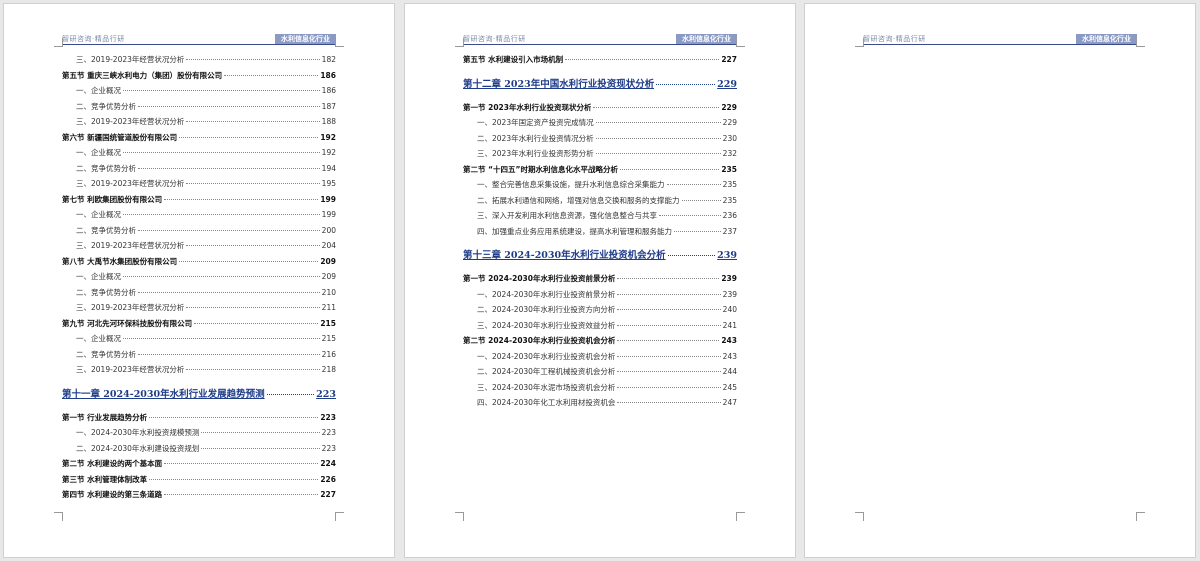 The height and width of the screenshot is (561, 1200). What do you see at coordinates (729, 200) in the screenshot?
I see `toc-entry-page-number: 235` at bounding box center [729, 200].